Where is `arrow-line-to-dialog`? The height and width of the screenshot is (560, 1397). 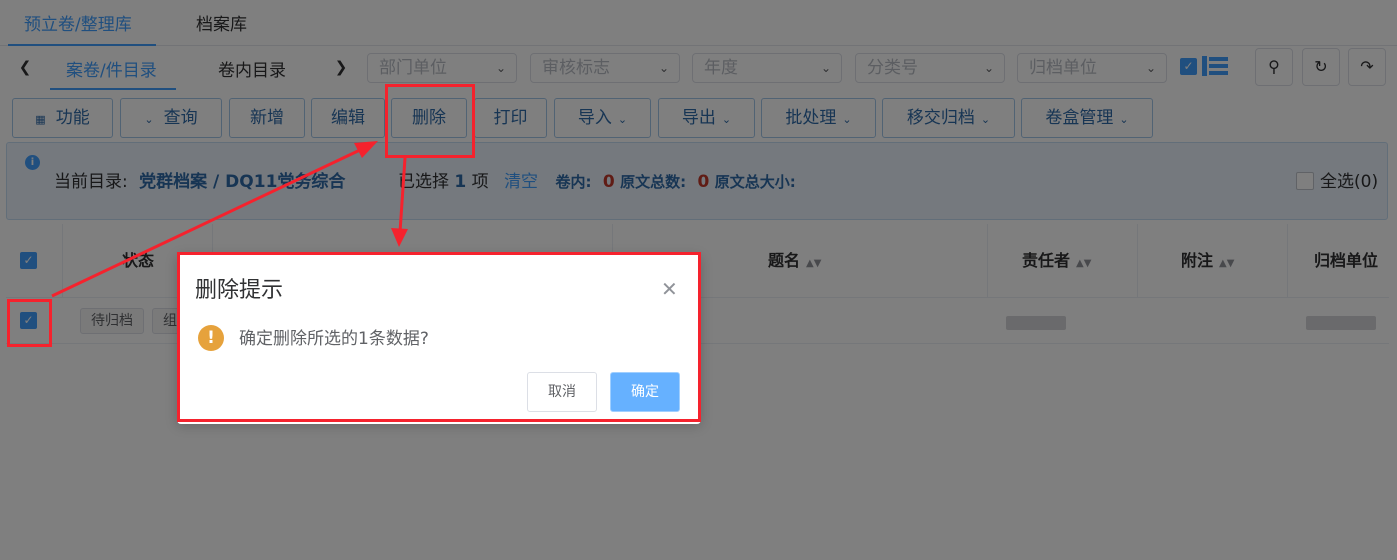
arrow-line-to-dialog is located at coordinates (402, 195).